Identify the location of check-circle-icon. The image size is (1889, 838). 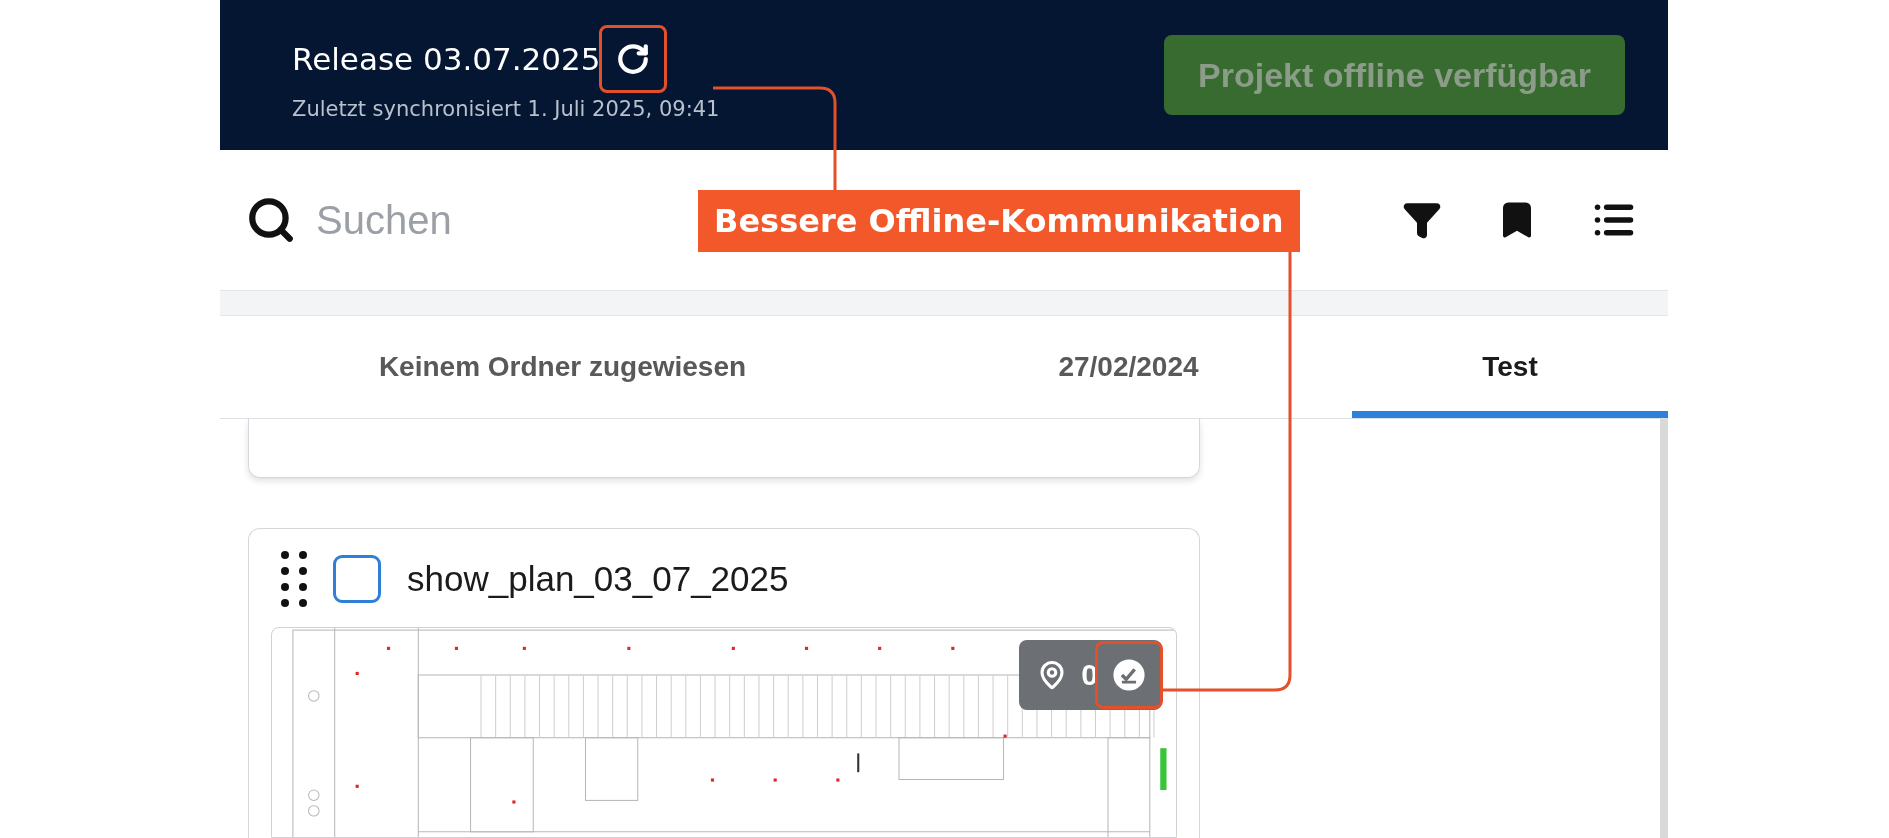
(1129, 675).